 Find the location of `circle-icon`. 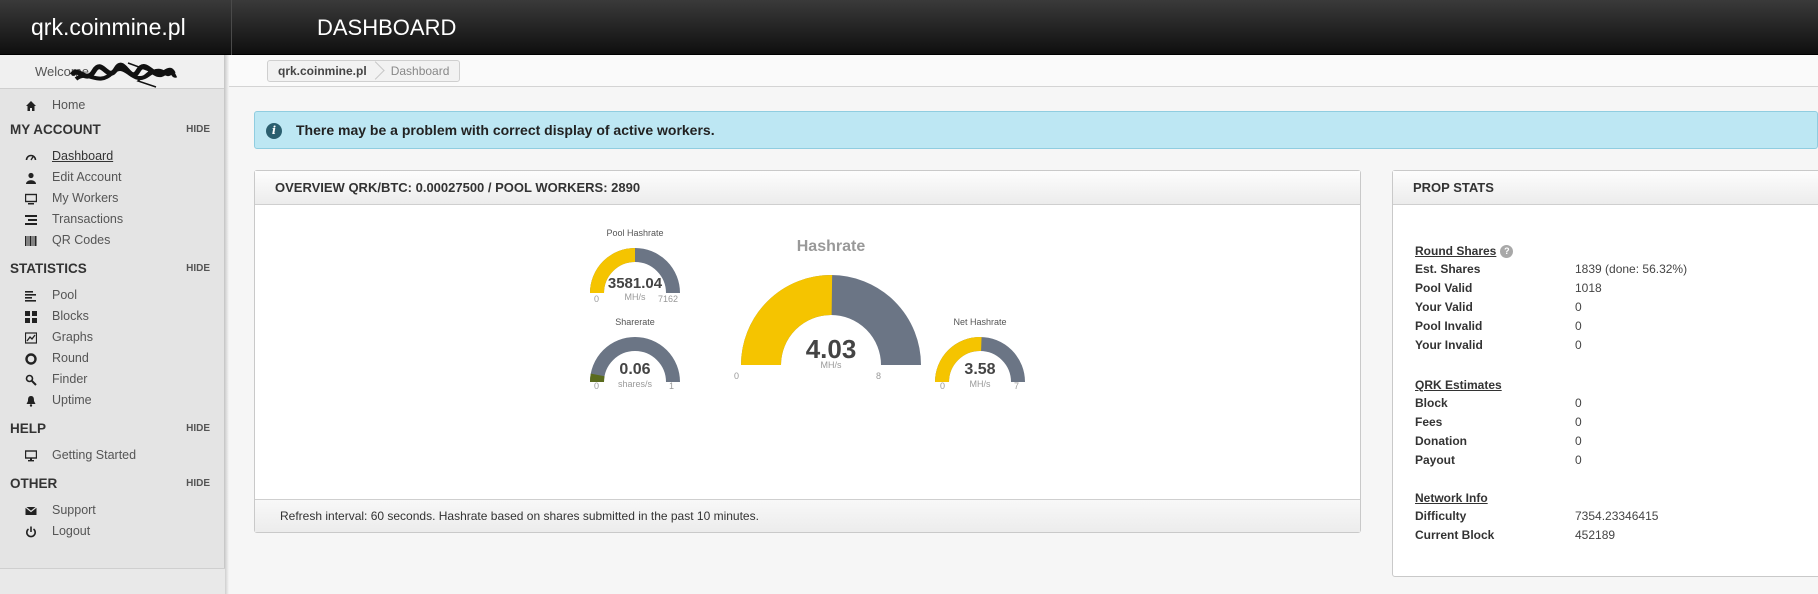

circle-icon is located at coordinates (31, 359).